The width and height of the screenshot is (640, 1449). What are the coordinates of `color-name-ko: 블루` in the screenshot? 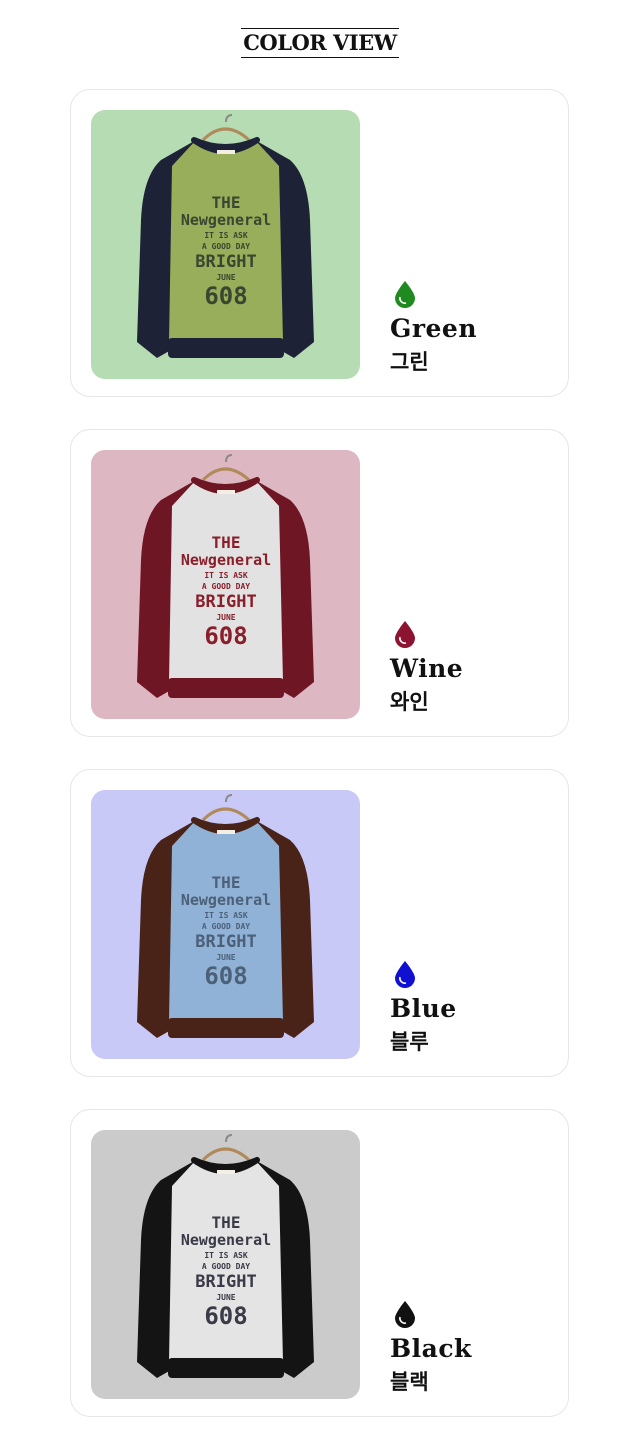 It's located at (409, 1042).